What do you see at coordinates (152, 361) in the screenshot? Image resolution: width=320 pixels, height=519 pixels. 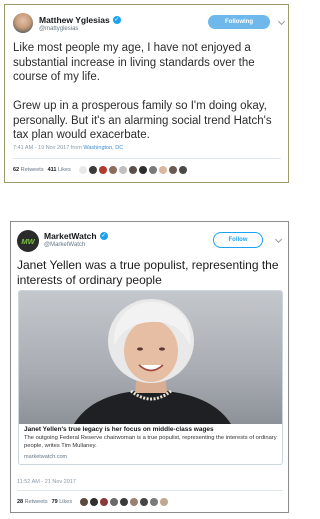 I see `portrait-illustration` at bounding box center [152, 361].